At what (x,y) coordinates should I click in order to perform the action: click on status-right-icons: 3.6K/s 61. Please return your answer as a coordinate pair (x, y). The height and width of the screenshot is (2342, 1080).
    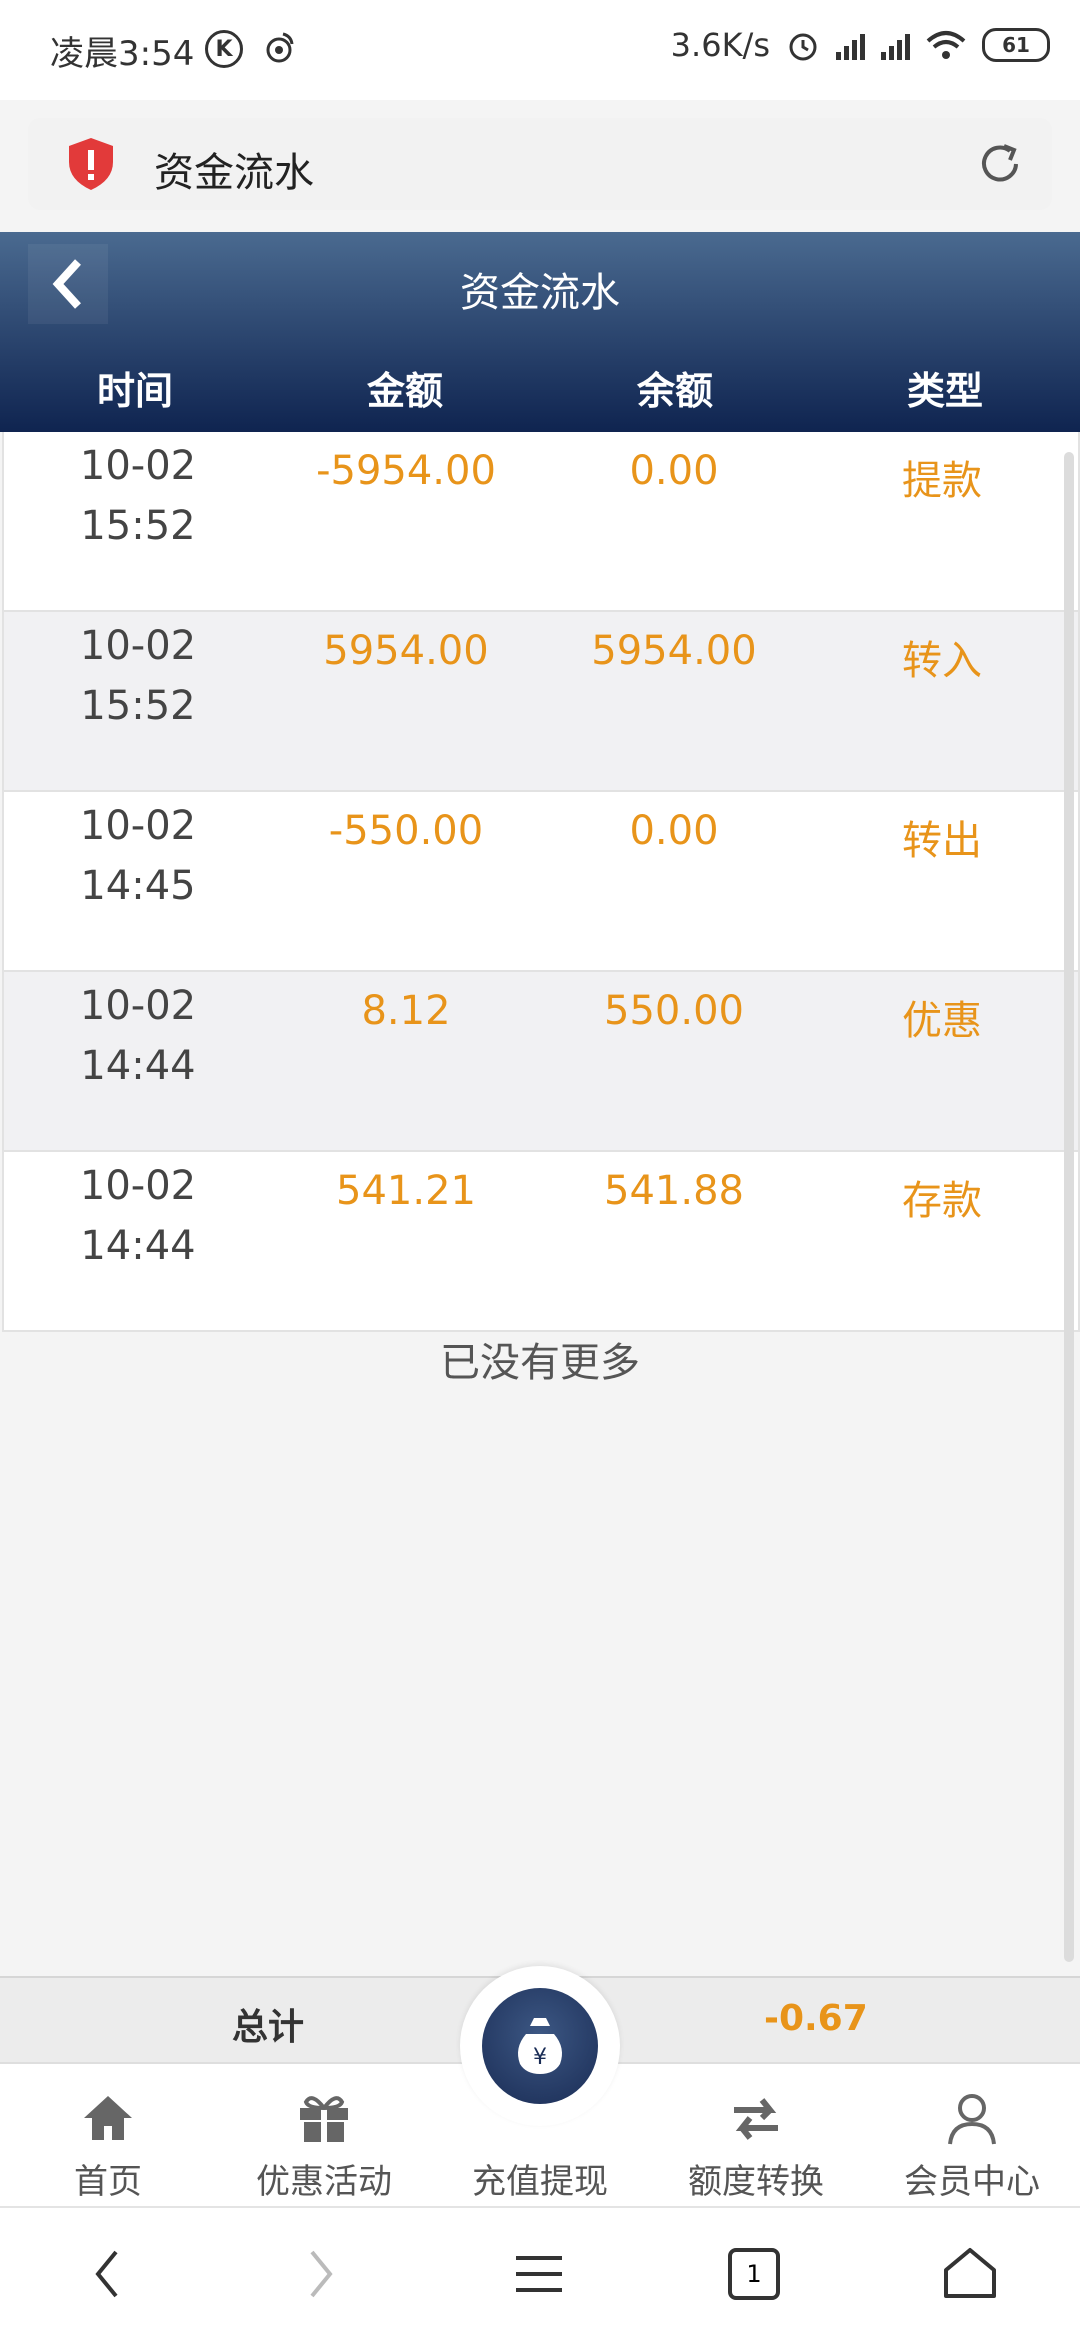
    Looking at the image, I should click on (860, 45).